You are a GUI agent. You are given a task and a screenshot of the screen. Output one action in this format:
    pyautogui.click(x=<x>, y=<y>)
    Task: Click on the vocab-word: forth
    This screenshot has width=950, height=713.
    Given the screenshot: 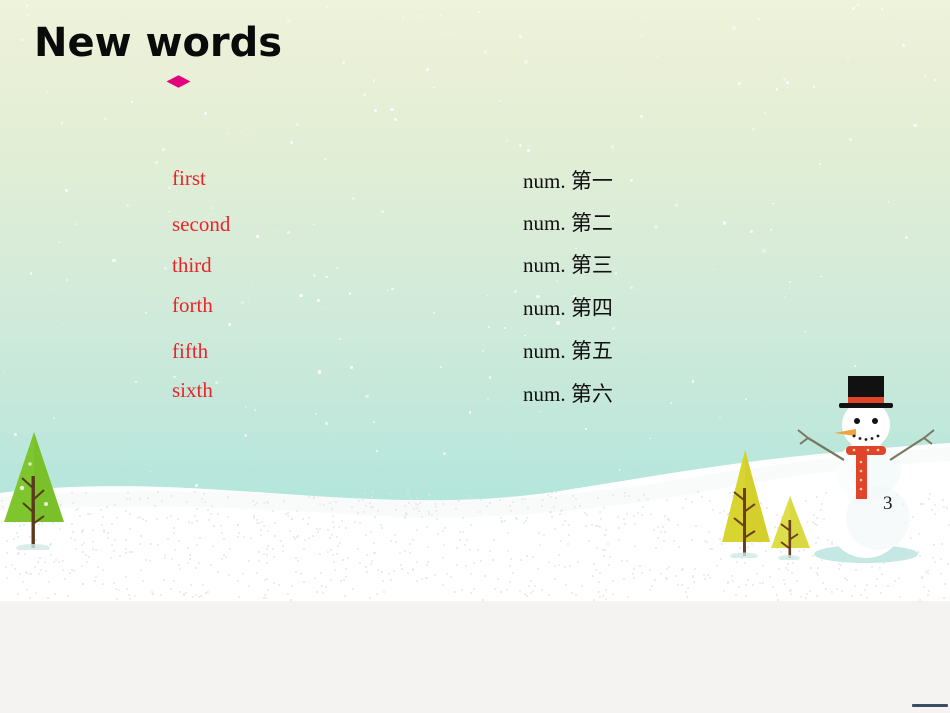 What is the action you would take?
    pyautogui.click(x=192, y=305)
    